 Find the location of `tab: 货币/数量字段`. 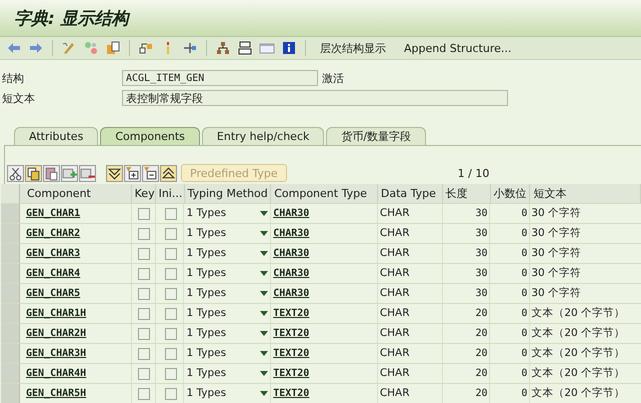

tab: 货币/数量字段 is located at coordinates (376, 136).